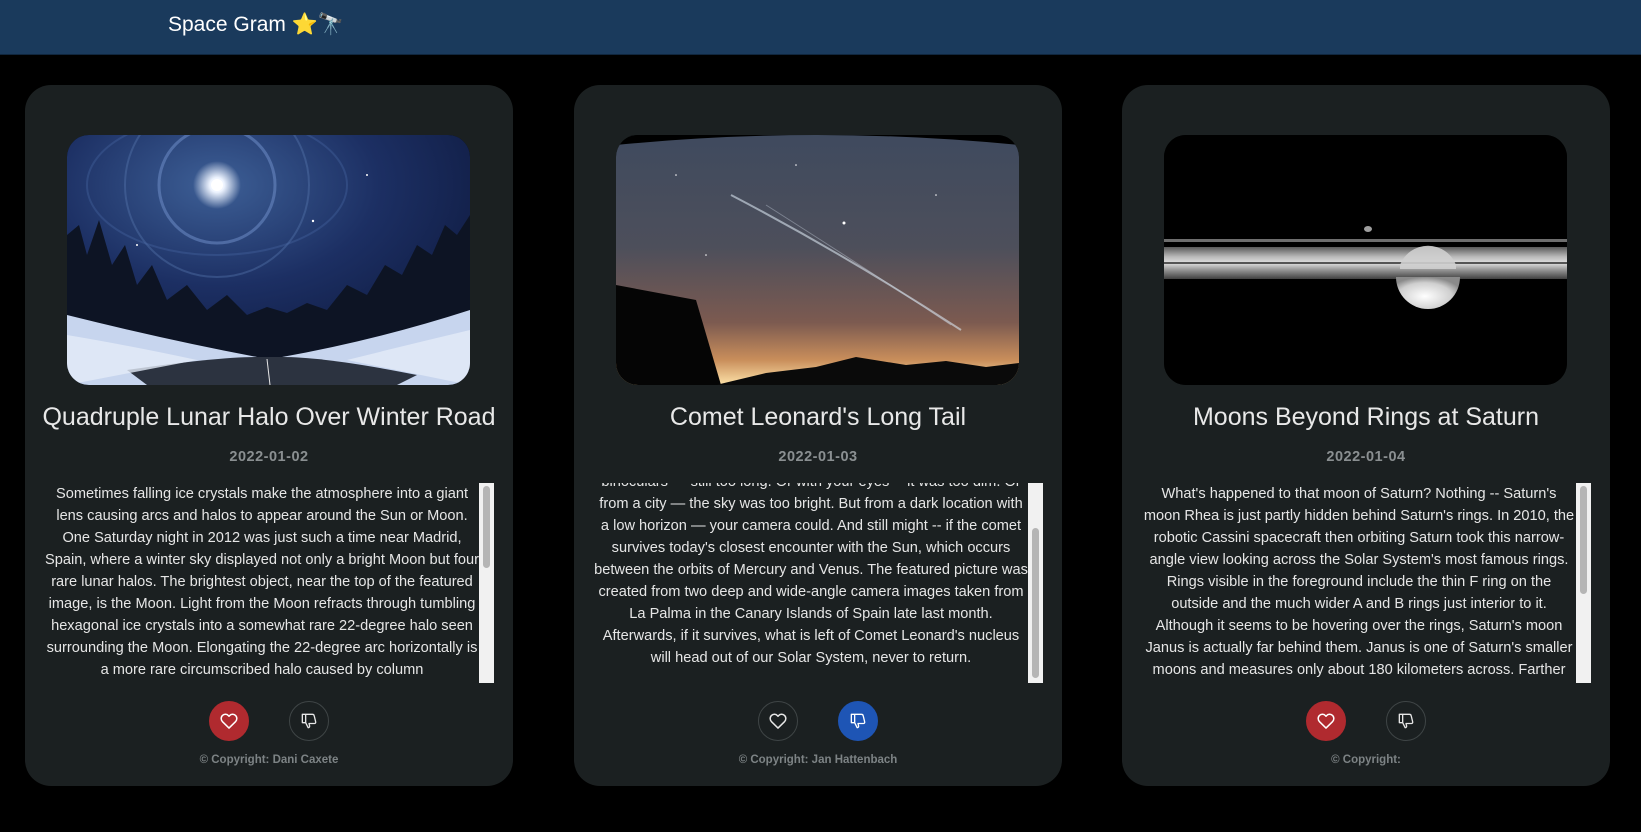  I want to click on saturn-rings-photo, so click(1365, 260).